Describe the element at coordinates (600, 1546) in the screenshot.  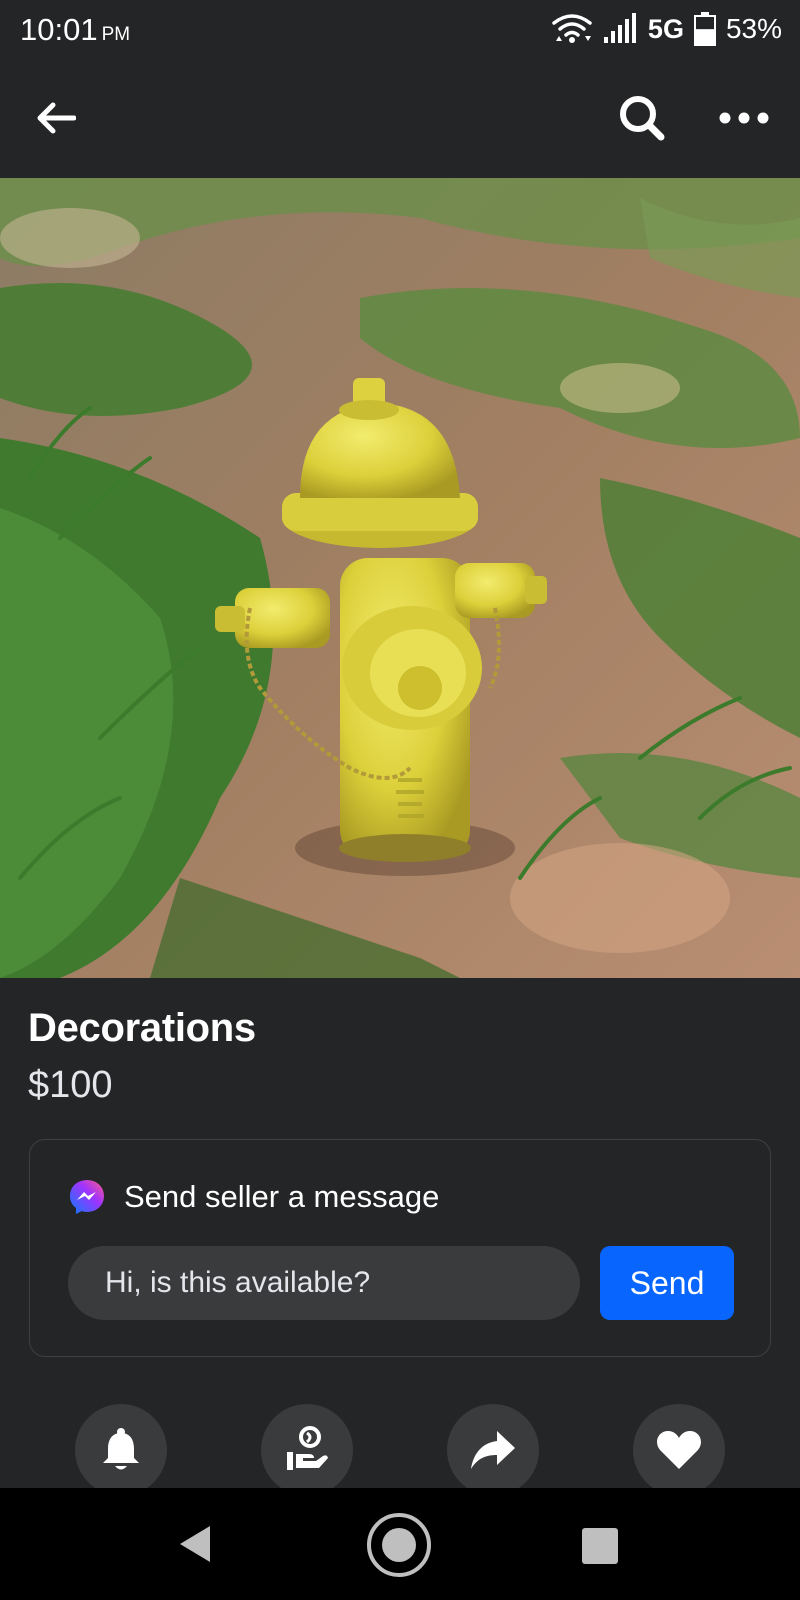
I see `nav-recents-button` at that location.